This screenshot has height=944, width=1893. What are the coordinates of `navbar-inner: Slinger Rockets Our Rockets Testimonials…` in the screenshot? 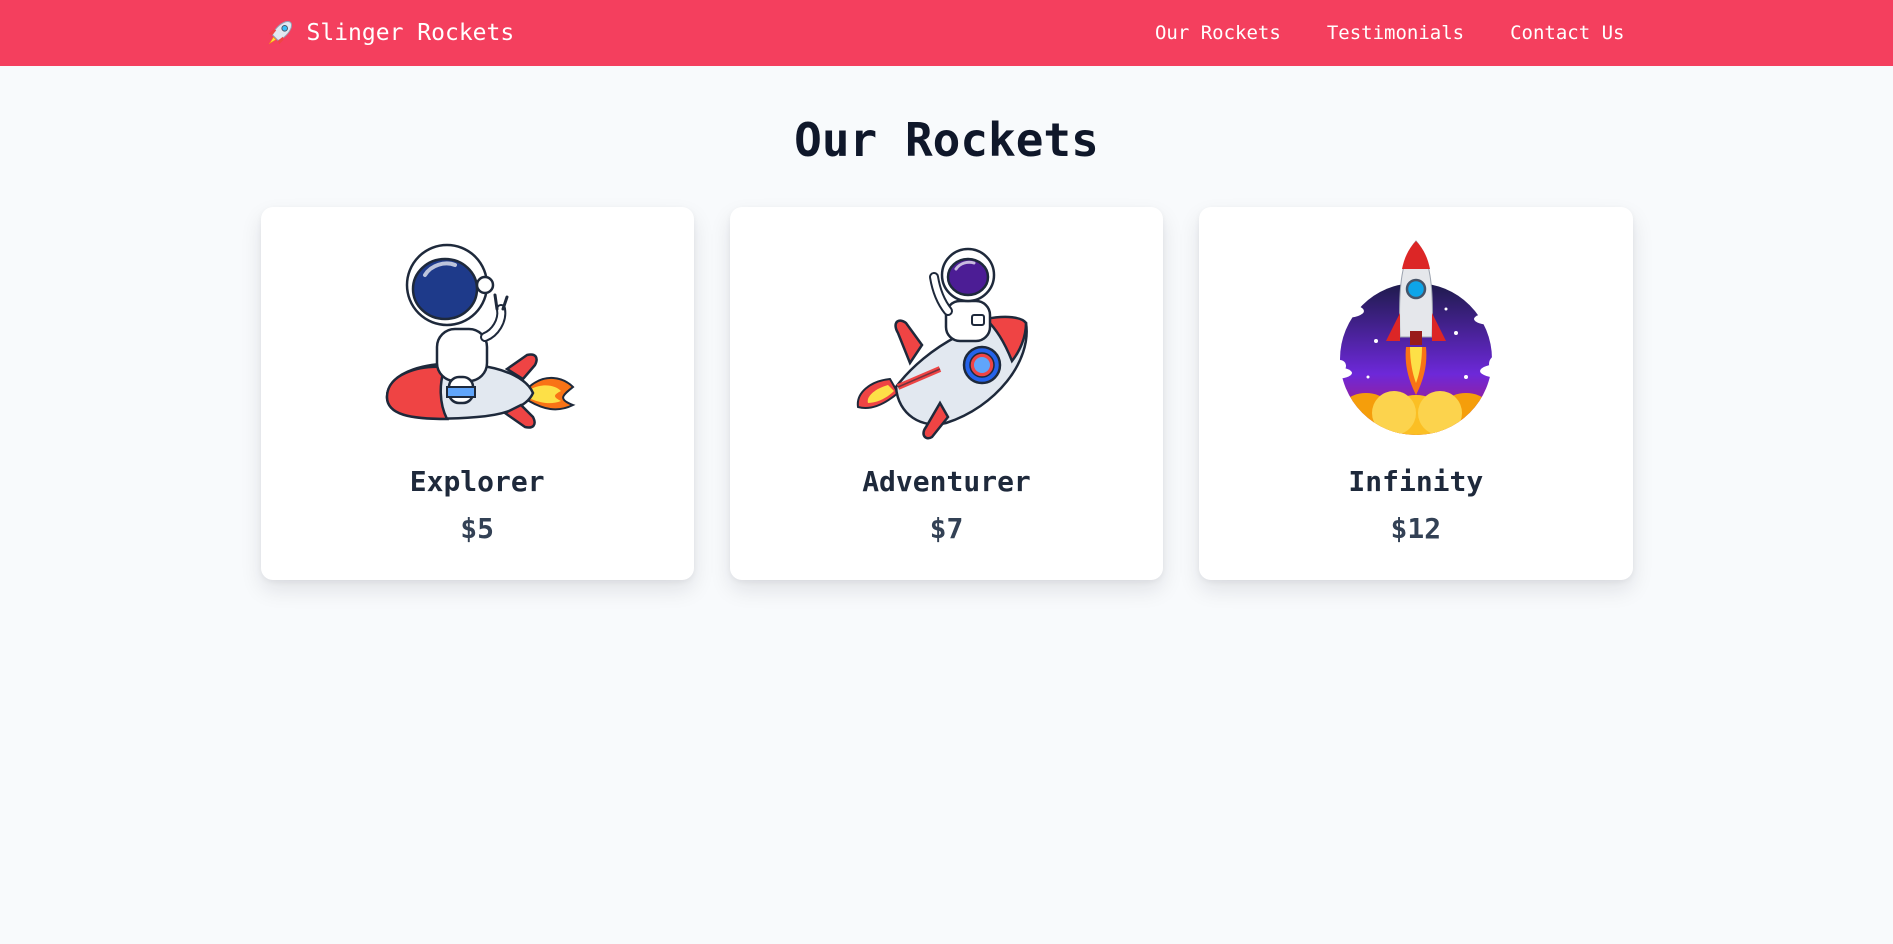 It's located at (947, 33).